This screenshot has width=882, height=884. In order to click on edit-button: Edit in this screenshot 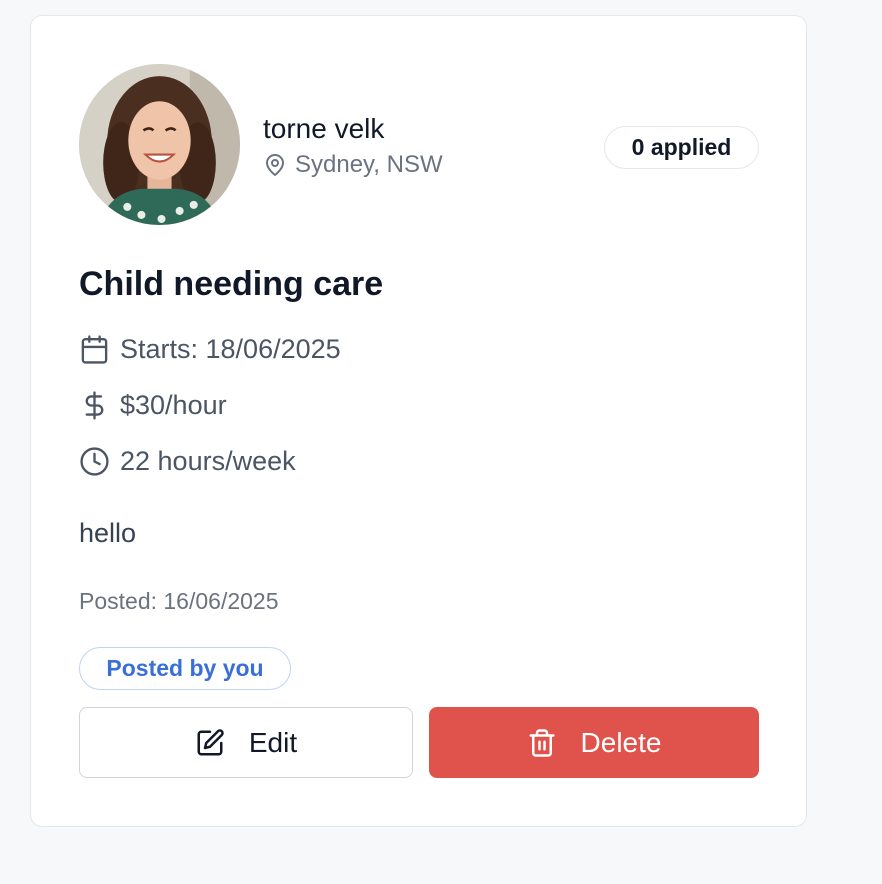, I will do `click(246, 742)`.